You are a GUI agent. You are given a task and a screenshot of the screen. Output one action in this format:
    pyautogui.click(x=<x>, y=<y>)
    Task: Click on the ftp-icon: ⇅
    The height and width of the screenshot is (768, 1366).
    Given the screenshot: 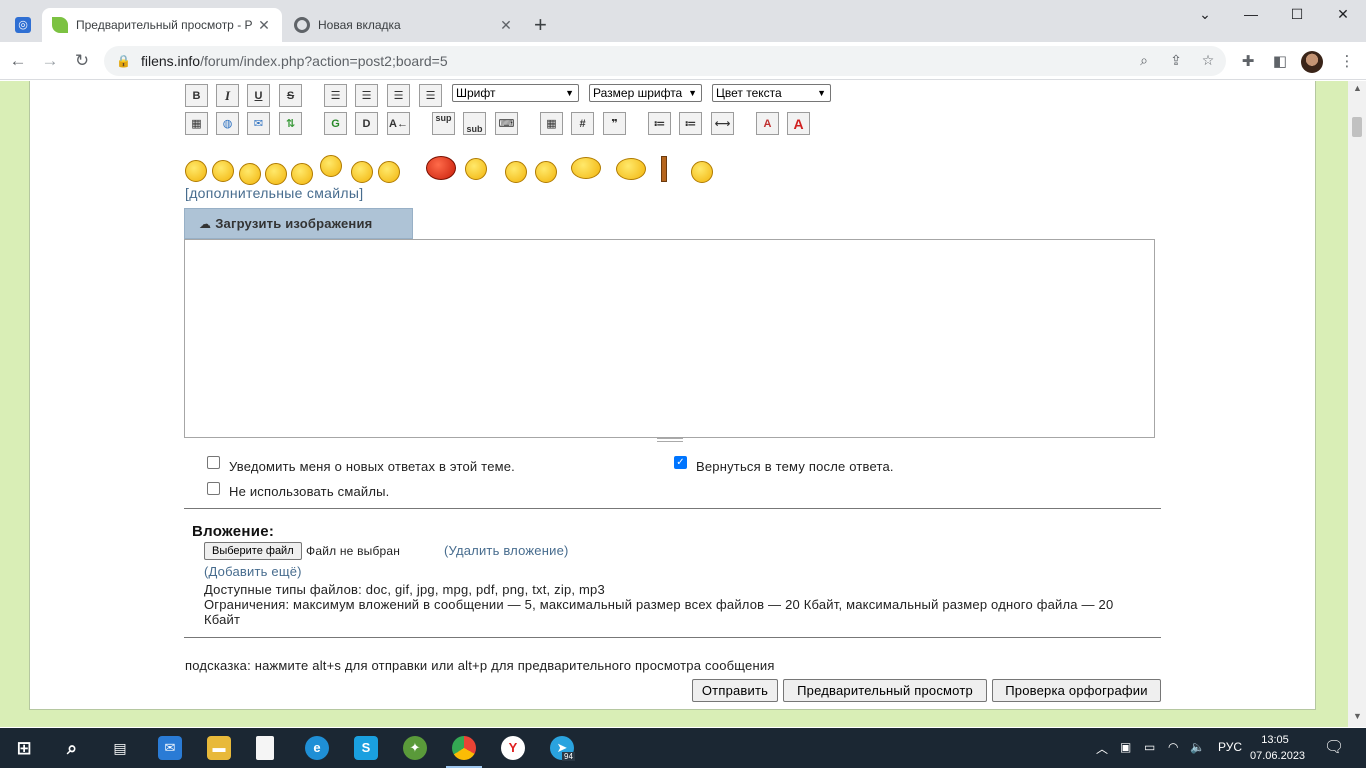 What is the action you would take?
    pyautogui.click(x=290, y=123)
    